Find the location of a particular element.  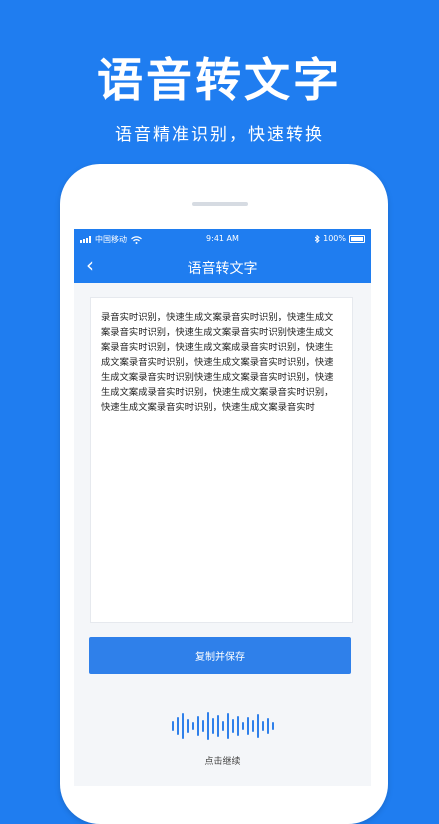

nav-bar: ‹ 语音转文字 is located at coordinates (222, 266).